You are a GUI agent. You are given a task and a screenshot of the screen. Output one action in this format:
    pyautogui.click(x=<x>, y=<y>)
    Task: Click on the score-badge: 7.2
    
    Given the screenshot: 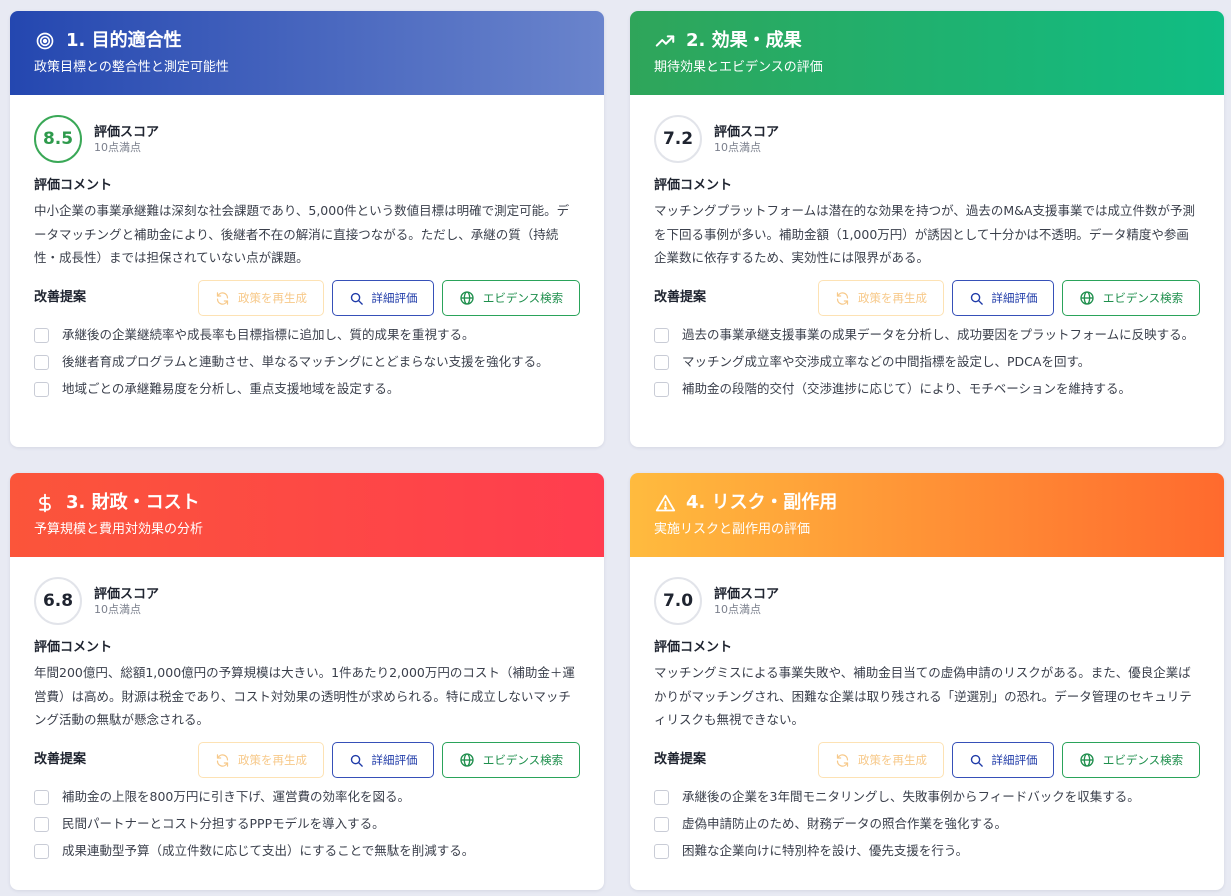 What is the action you would take?
    pyautogui.click(x=678, y=139)
    